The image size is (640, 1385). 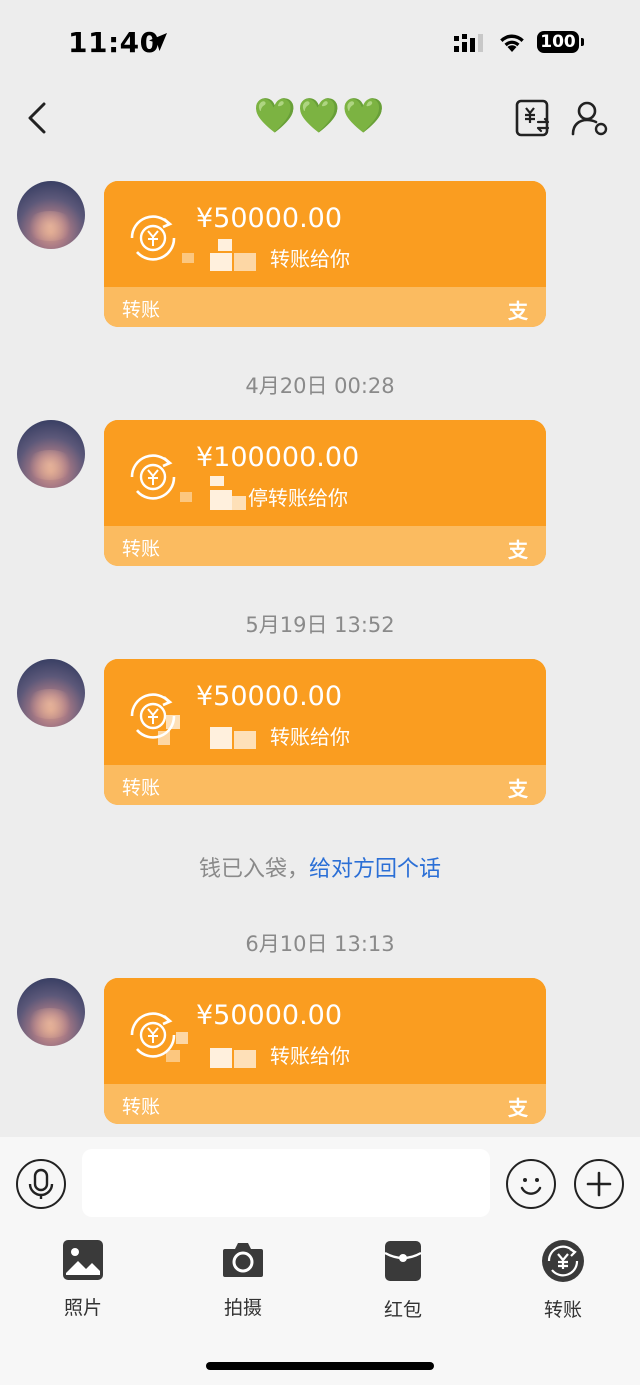 I want to click on transfer-card: ¥100000.00 停转账给你 转账 支, so click(x=325, y=493).